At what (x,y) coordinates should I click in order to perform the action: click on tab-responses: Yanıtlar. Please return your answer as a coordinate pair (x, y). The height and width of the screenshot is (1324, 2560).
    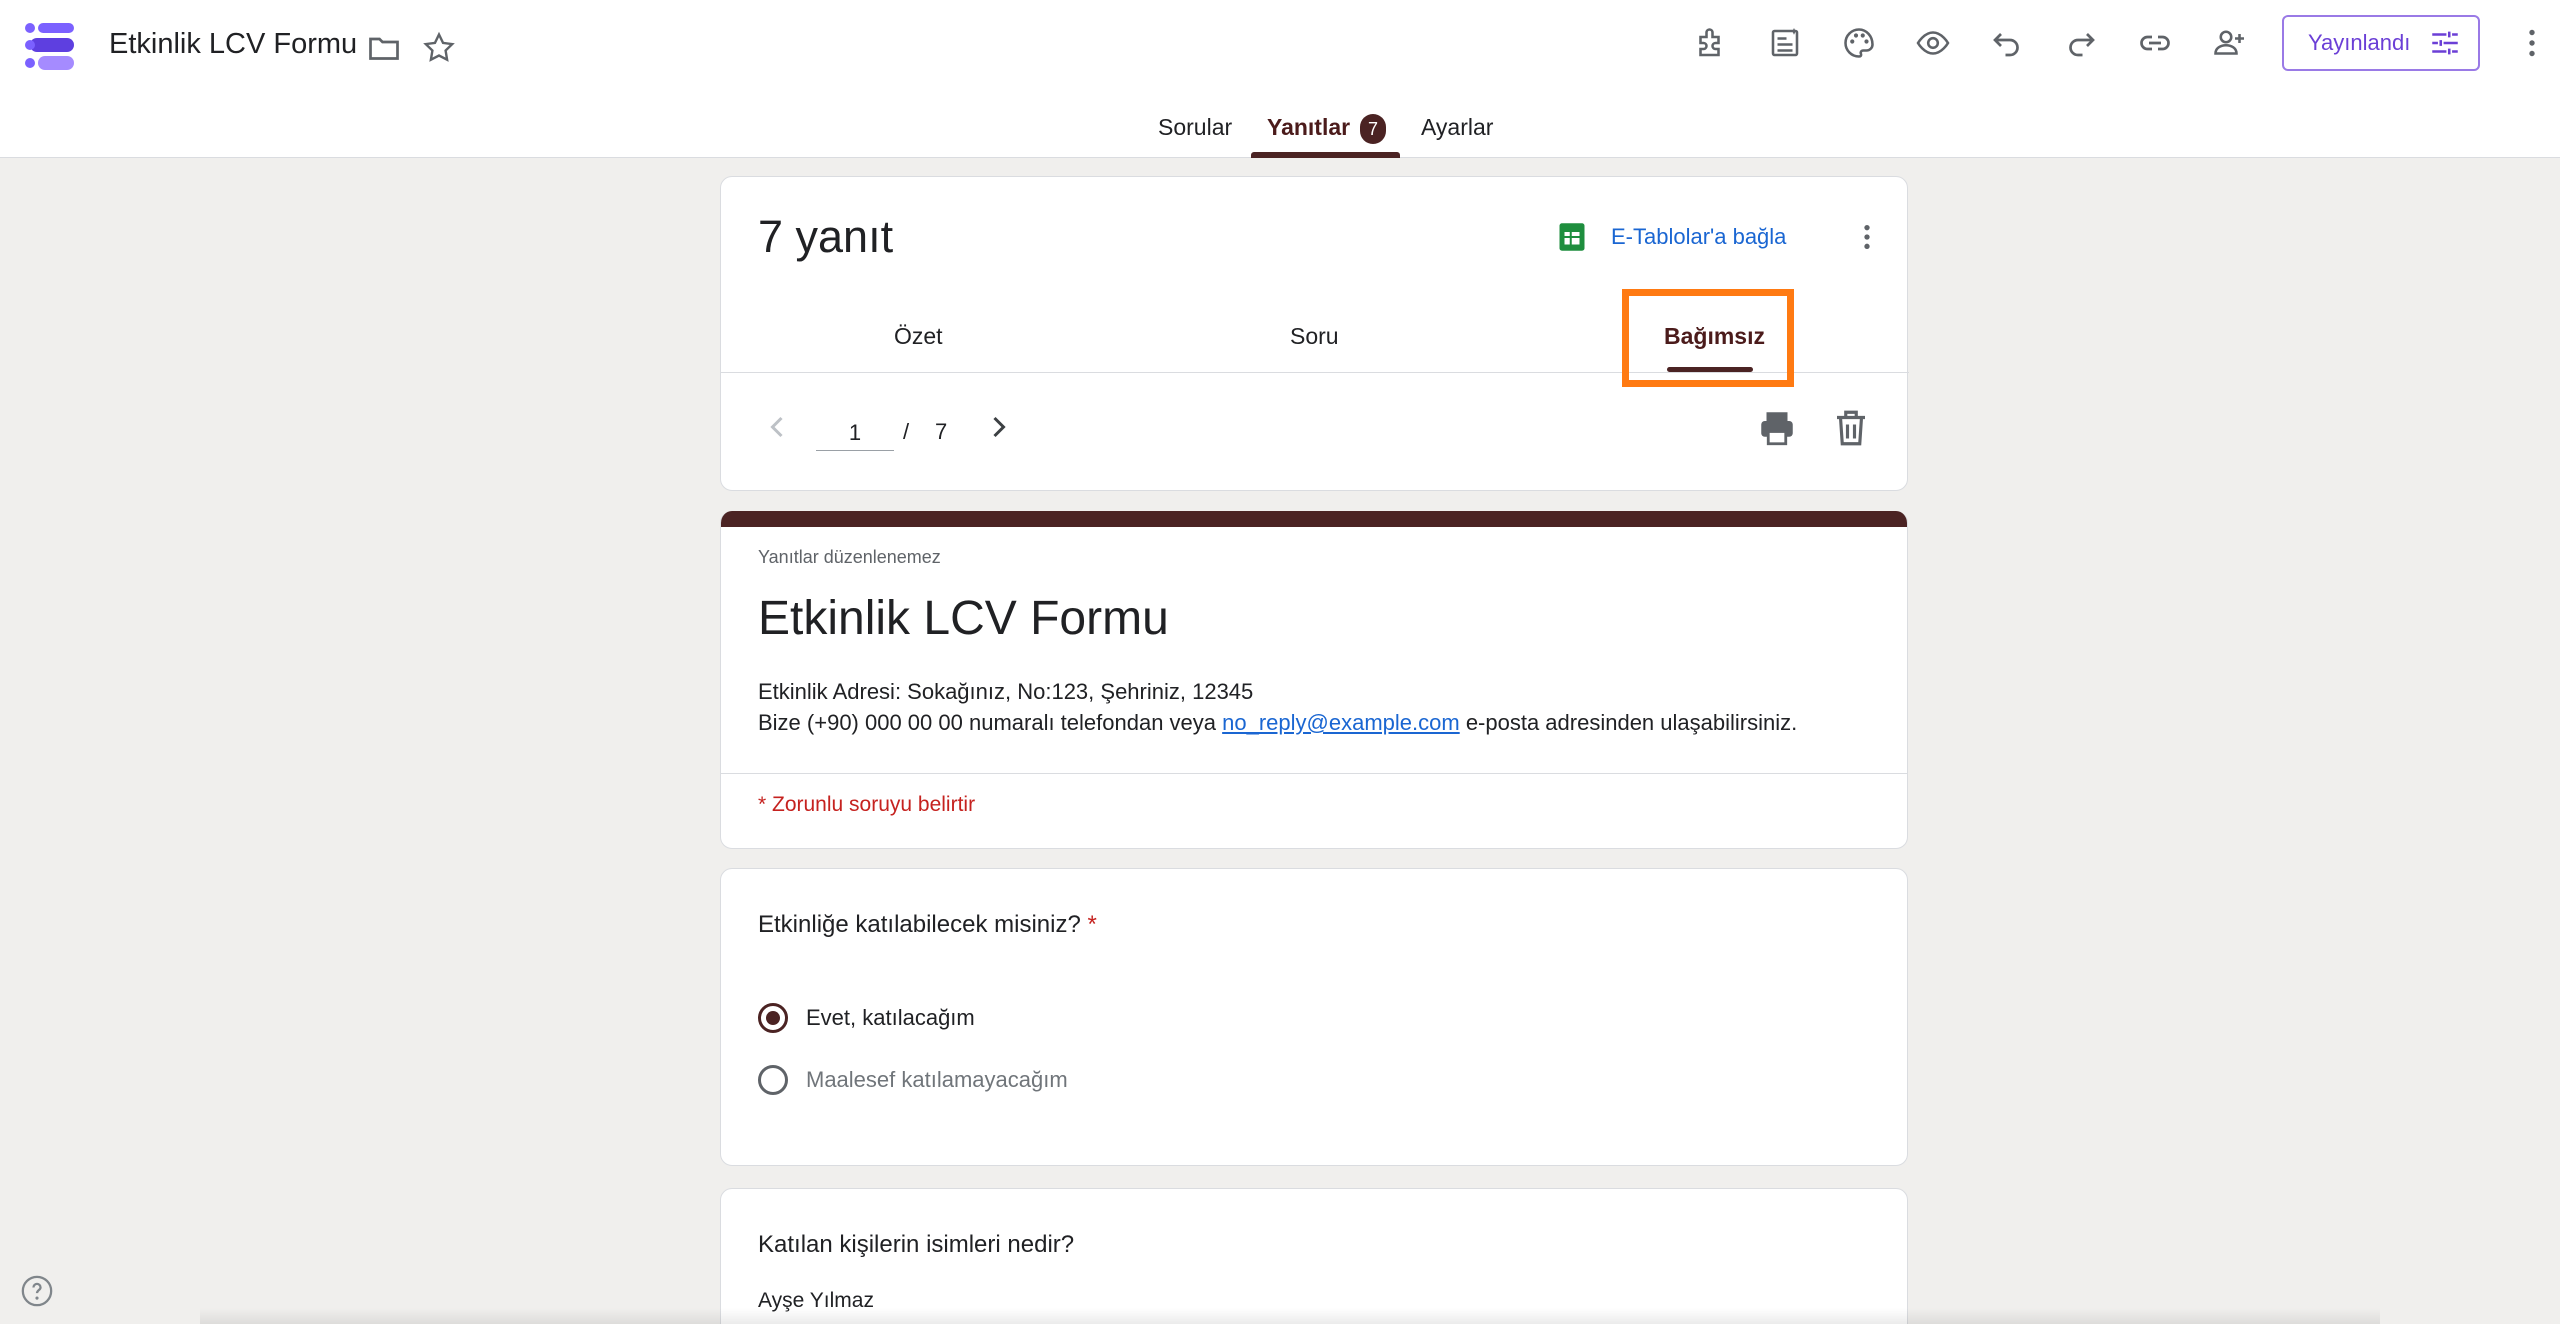
    Looking at the image, I should click on (1308, 127).